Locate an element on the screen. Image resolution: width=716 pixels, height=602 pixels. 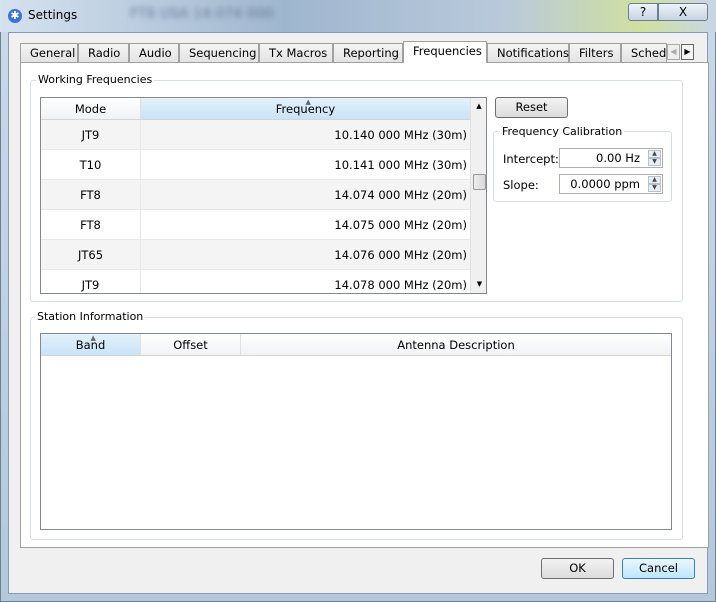
background-app-text: FT8 USA 14.074 000 is located at coordinates (202, 14).